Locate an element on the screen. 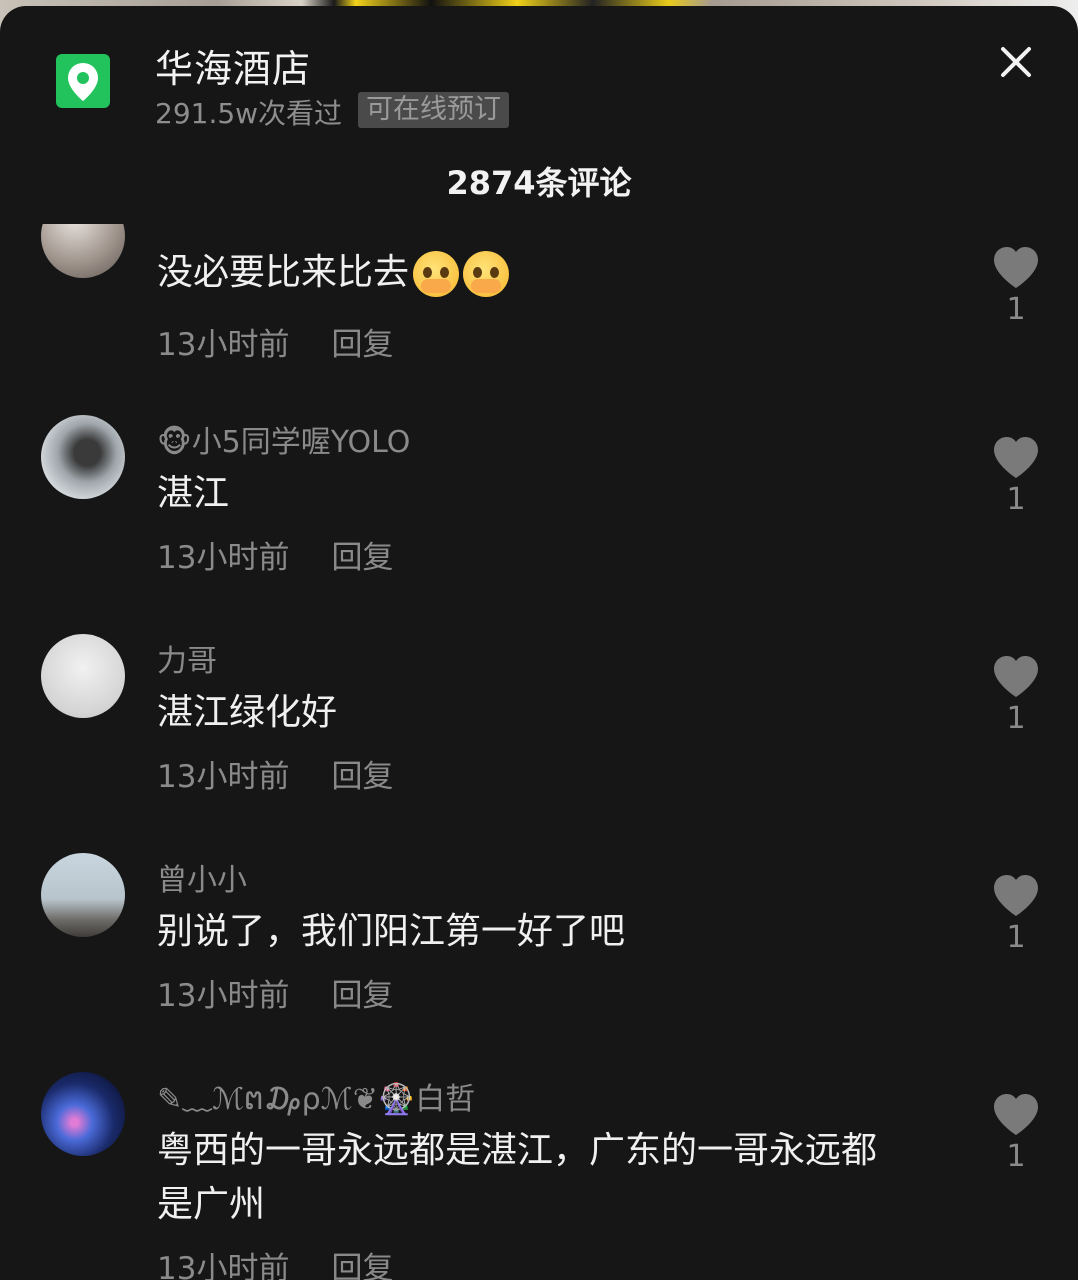 This screenshot has width=1078, height=1280. comment-username: 🐵小5同学喔YOLO is located at coordinates (283, 439).